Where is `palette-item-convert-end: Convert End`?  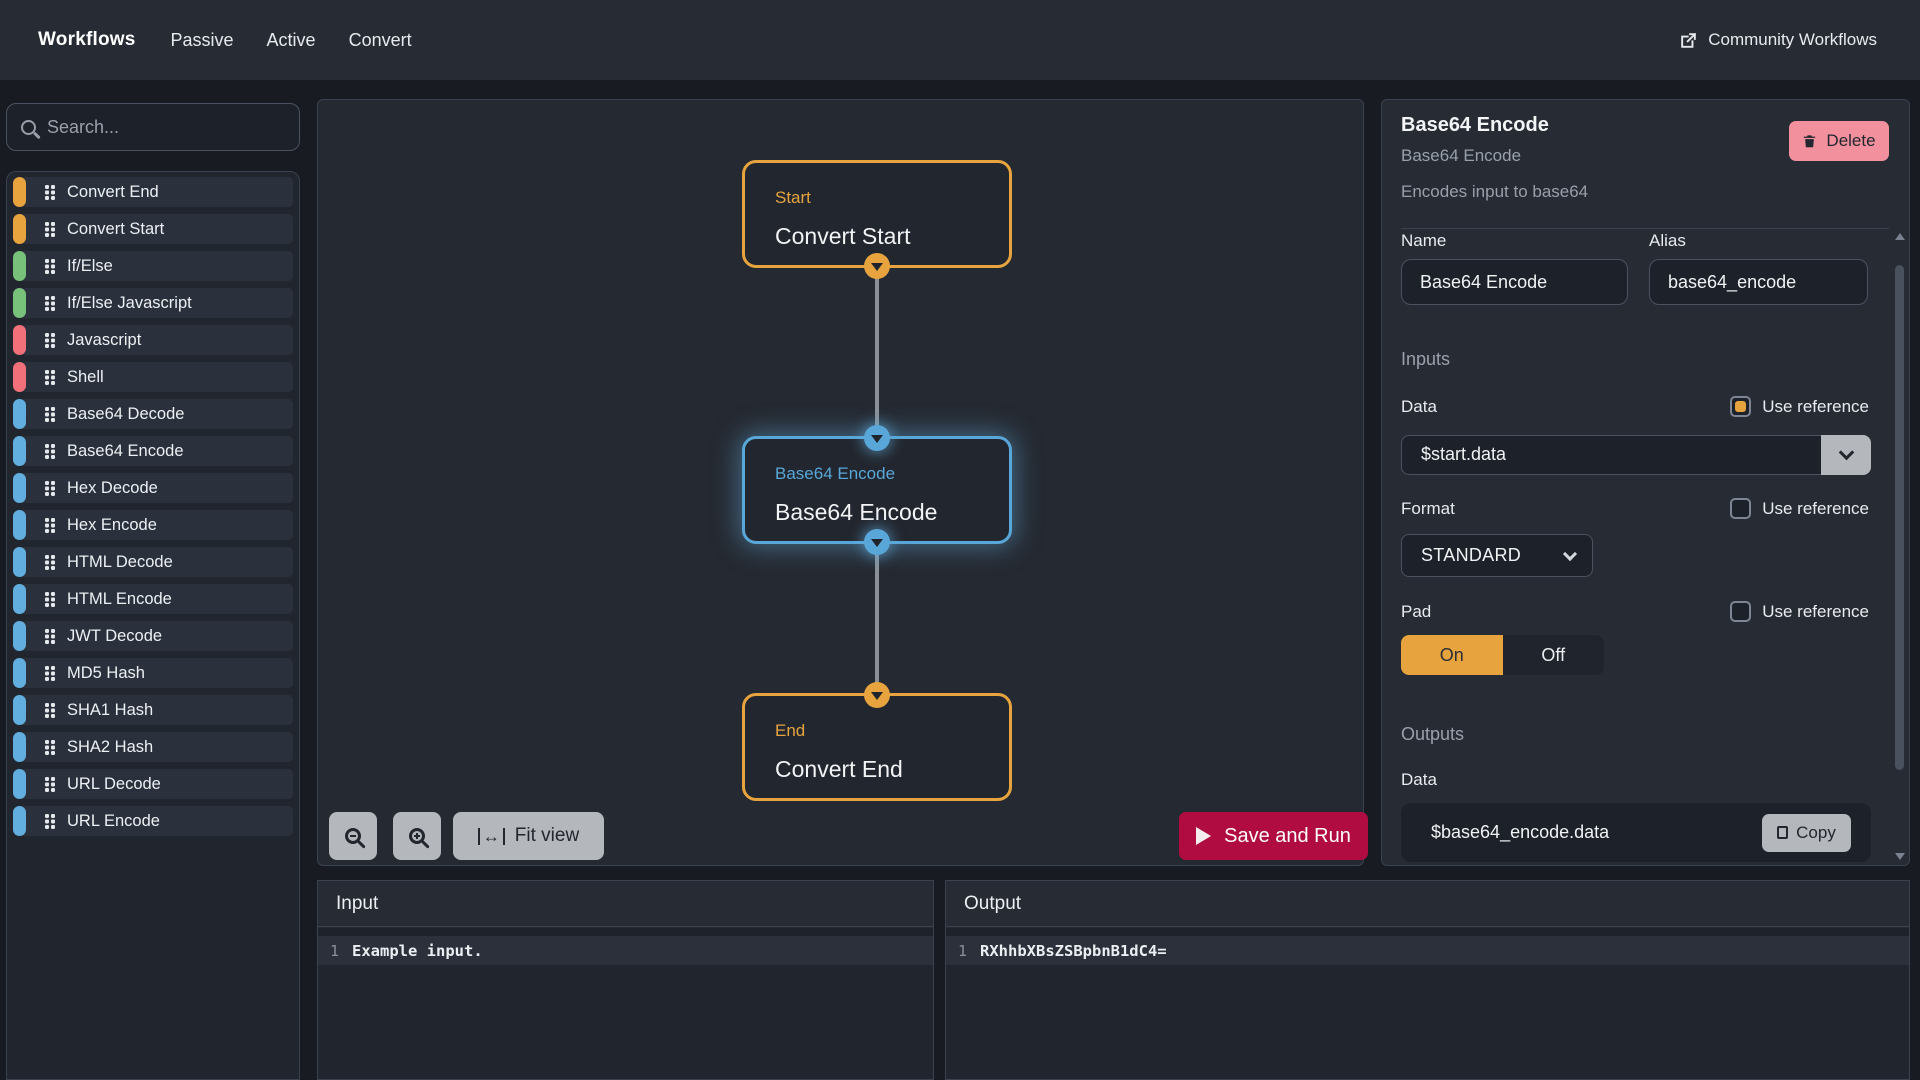
palette-item-convert-end: Convert End is located at coordinates (153, 192).